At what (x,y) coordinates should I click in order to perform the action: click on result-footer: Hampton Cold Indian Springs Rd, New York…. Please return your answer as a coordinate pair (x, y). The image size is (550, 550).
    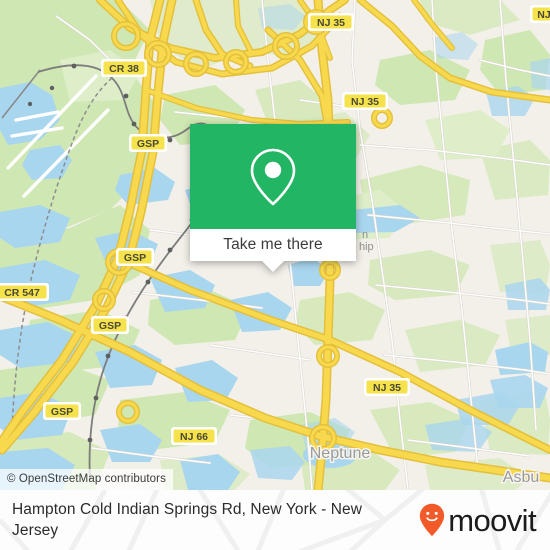
    Looking at the image, I should click on (275, 520).